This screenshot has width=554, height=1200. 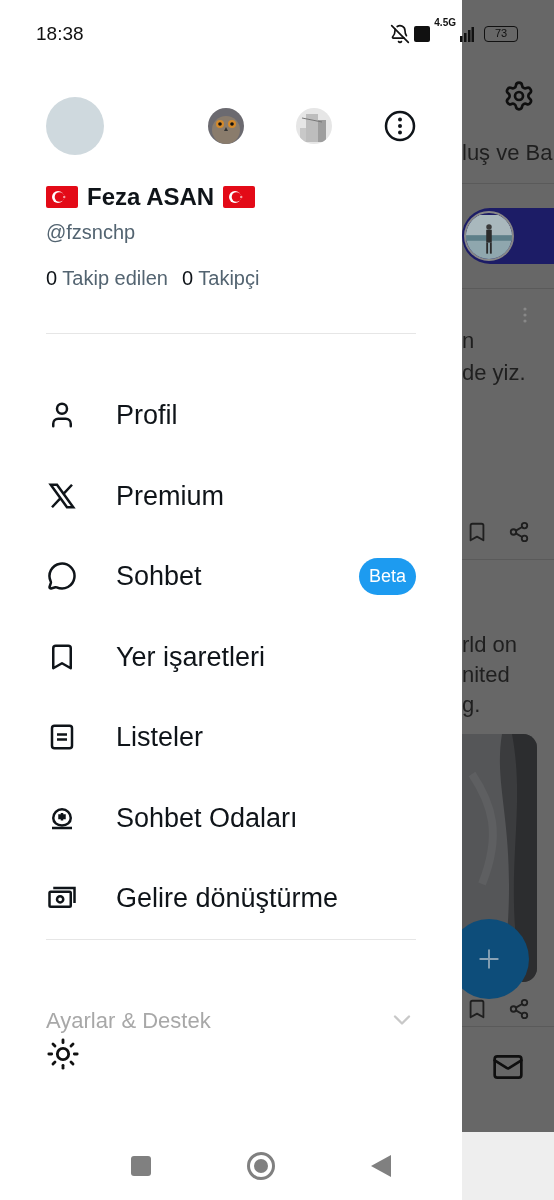 I want to click on display-name: Feza ASAN, so click(x=151, y=197).